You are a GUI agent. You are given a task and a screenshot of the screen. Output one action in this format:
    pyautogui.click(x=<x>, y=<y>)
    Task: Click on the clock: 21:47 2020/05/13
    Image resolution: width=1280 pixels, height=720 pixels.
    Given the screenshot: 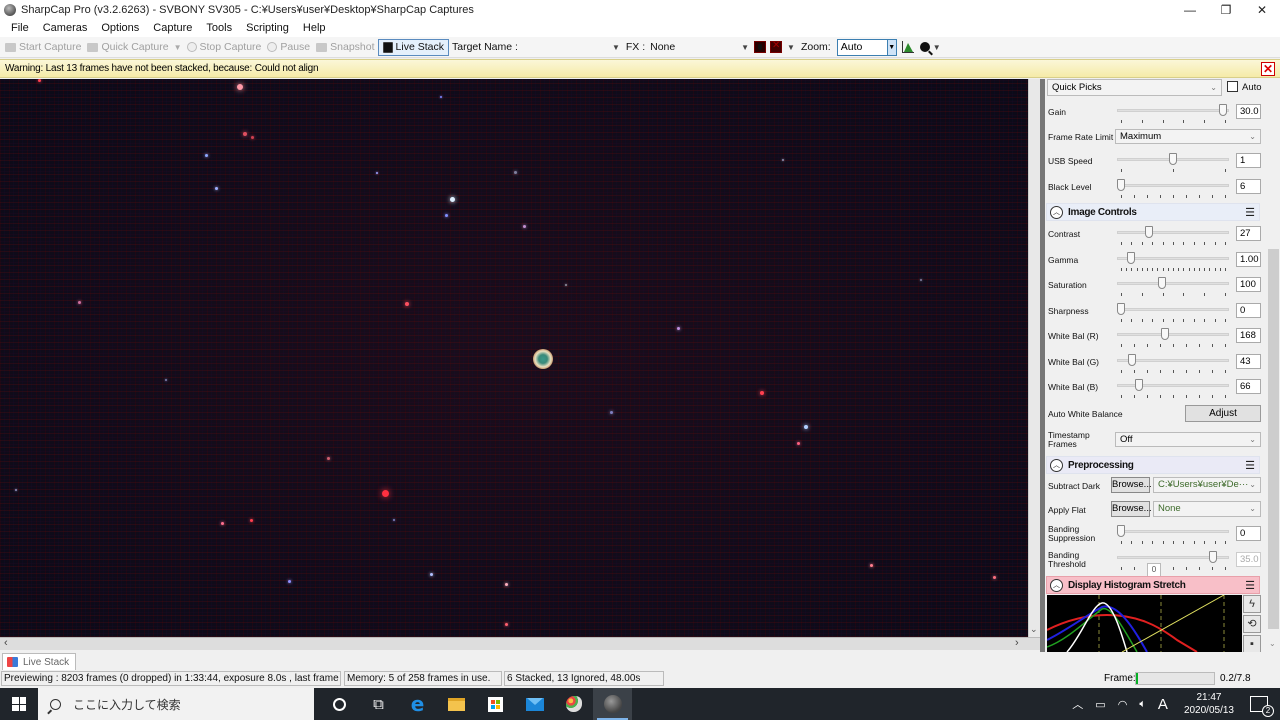 What is the action you would take?
    pyautogui.click(x=1209, y=704)
    